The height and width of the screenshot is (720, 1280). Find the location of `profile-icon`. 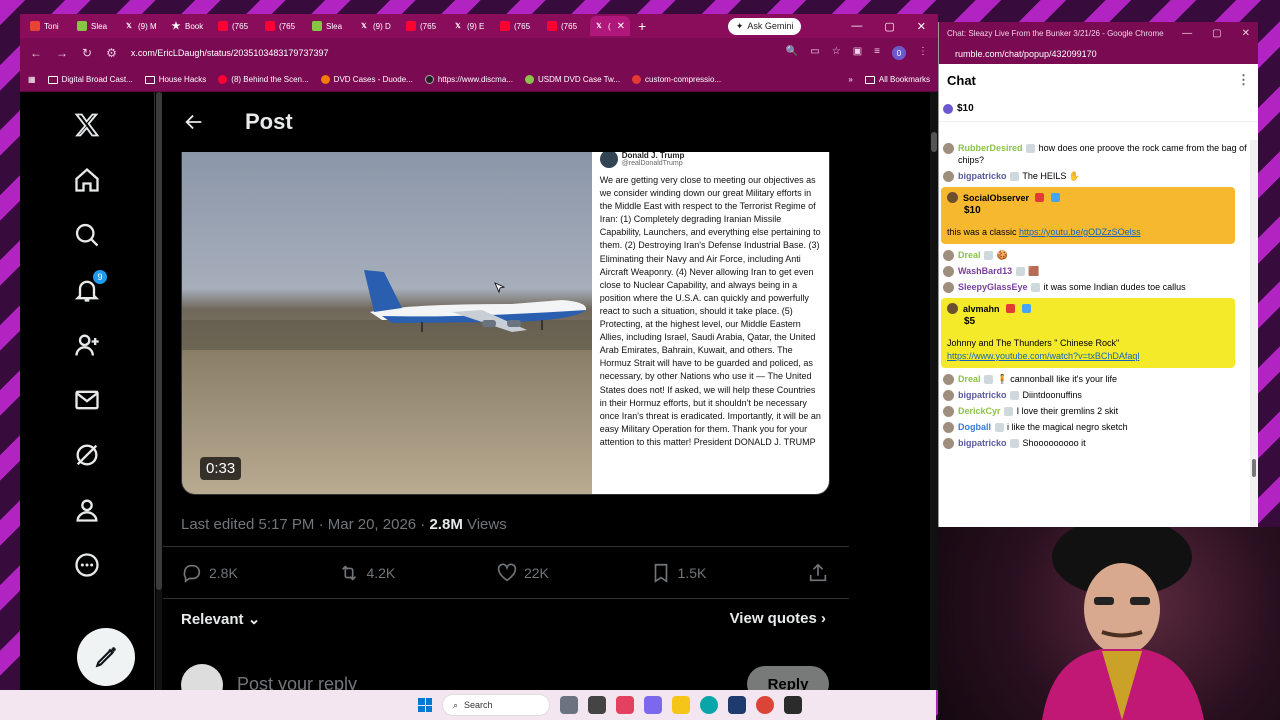

profile-icon is located at coordinates (87, 510).